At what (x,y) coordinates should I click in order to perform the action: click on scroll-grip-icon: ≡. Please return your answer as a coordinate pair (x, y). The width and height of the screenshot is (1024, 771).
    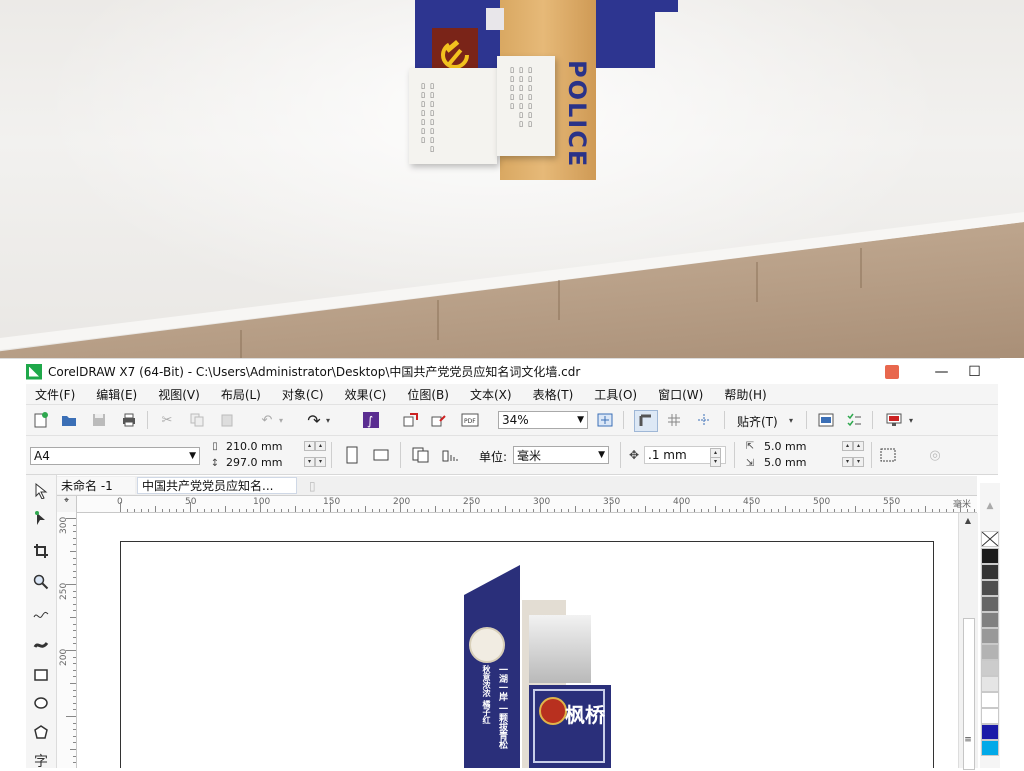
    Looking at the image, I should click on (968, 740).